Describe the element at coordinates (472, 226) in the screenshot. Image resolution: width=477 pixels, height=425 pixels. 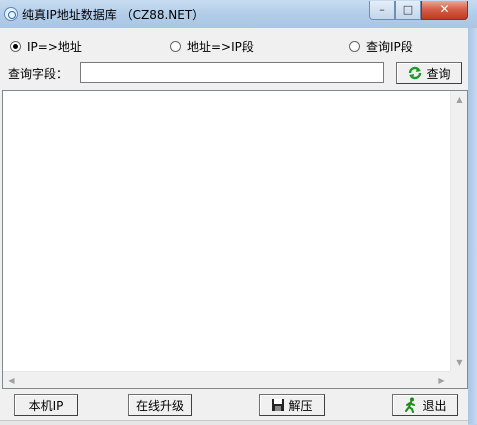
I see `window-frame-right` at that location.